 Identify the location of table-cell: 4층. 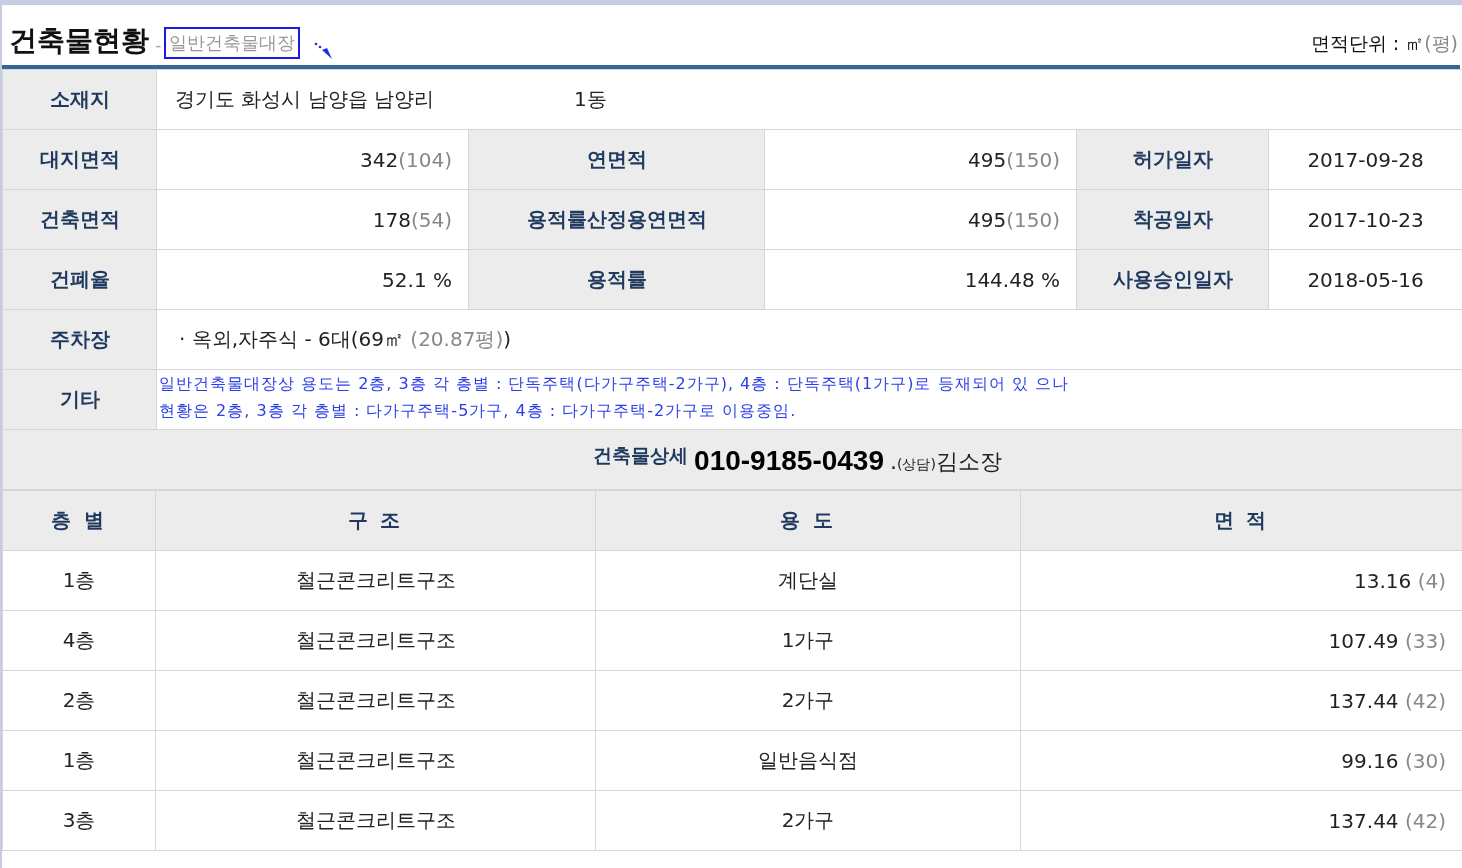
(79, 640).